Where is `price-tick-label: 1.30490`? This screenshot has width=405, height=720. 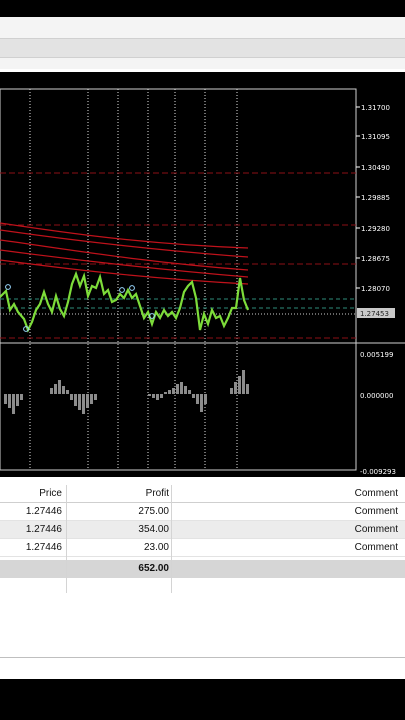
price-tick-label: 1.30490 is located at coordinates (375, 168).